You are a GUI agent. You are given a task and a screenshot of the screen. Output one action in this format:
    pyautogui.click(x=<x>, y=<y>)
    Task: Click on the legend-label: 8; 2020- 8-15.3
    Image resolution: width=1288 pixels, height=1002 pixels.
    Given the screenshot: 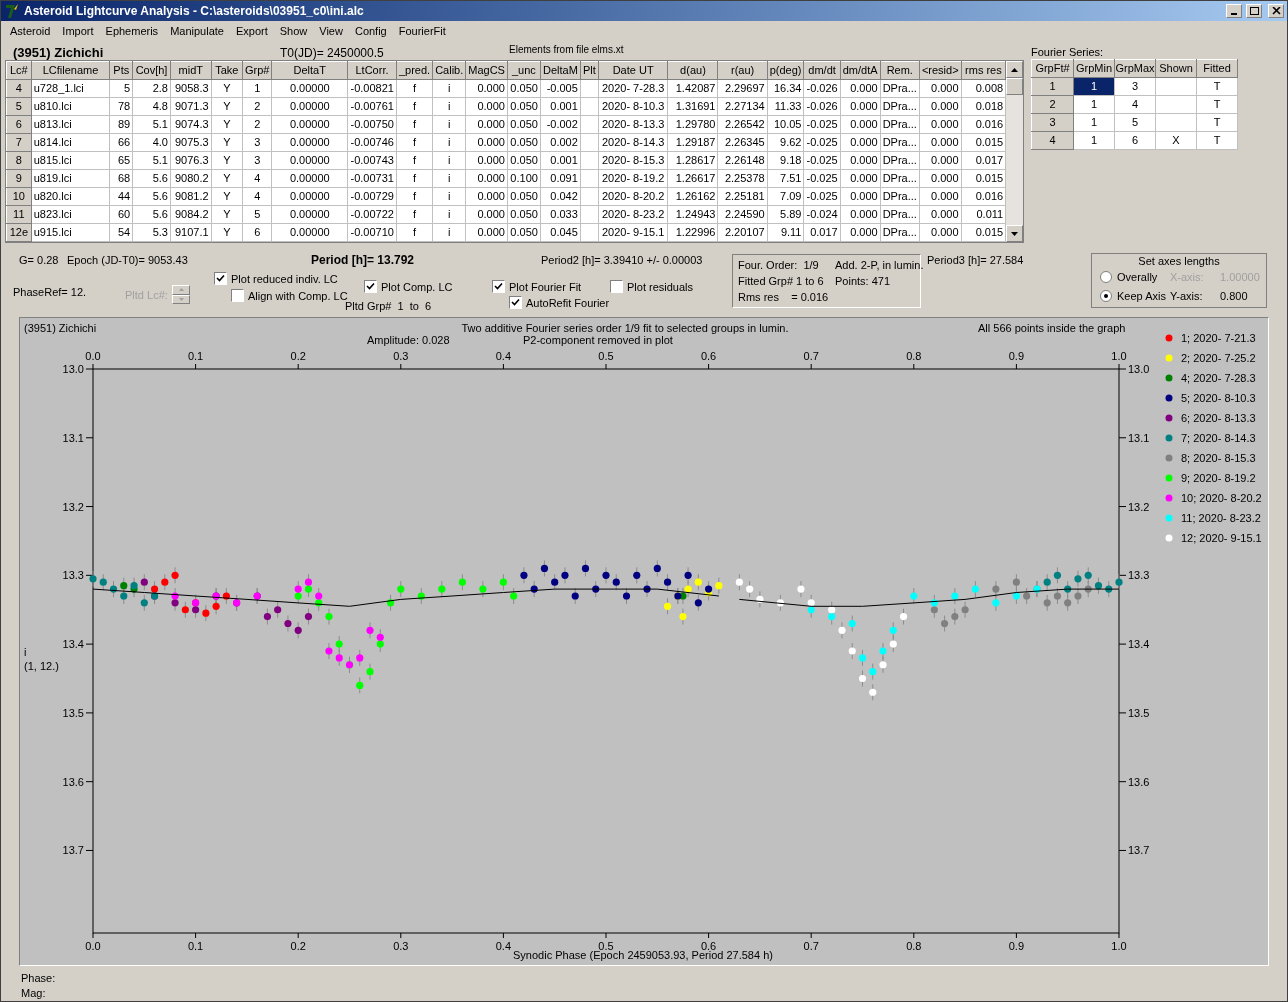 What is the action you would take?
    pyautogui.click(x=1218, y=458)
    